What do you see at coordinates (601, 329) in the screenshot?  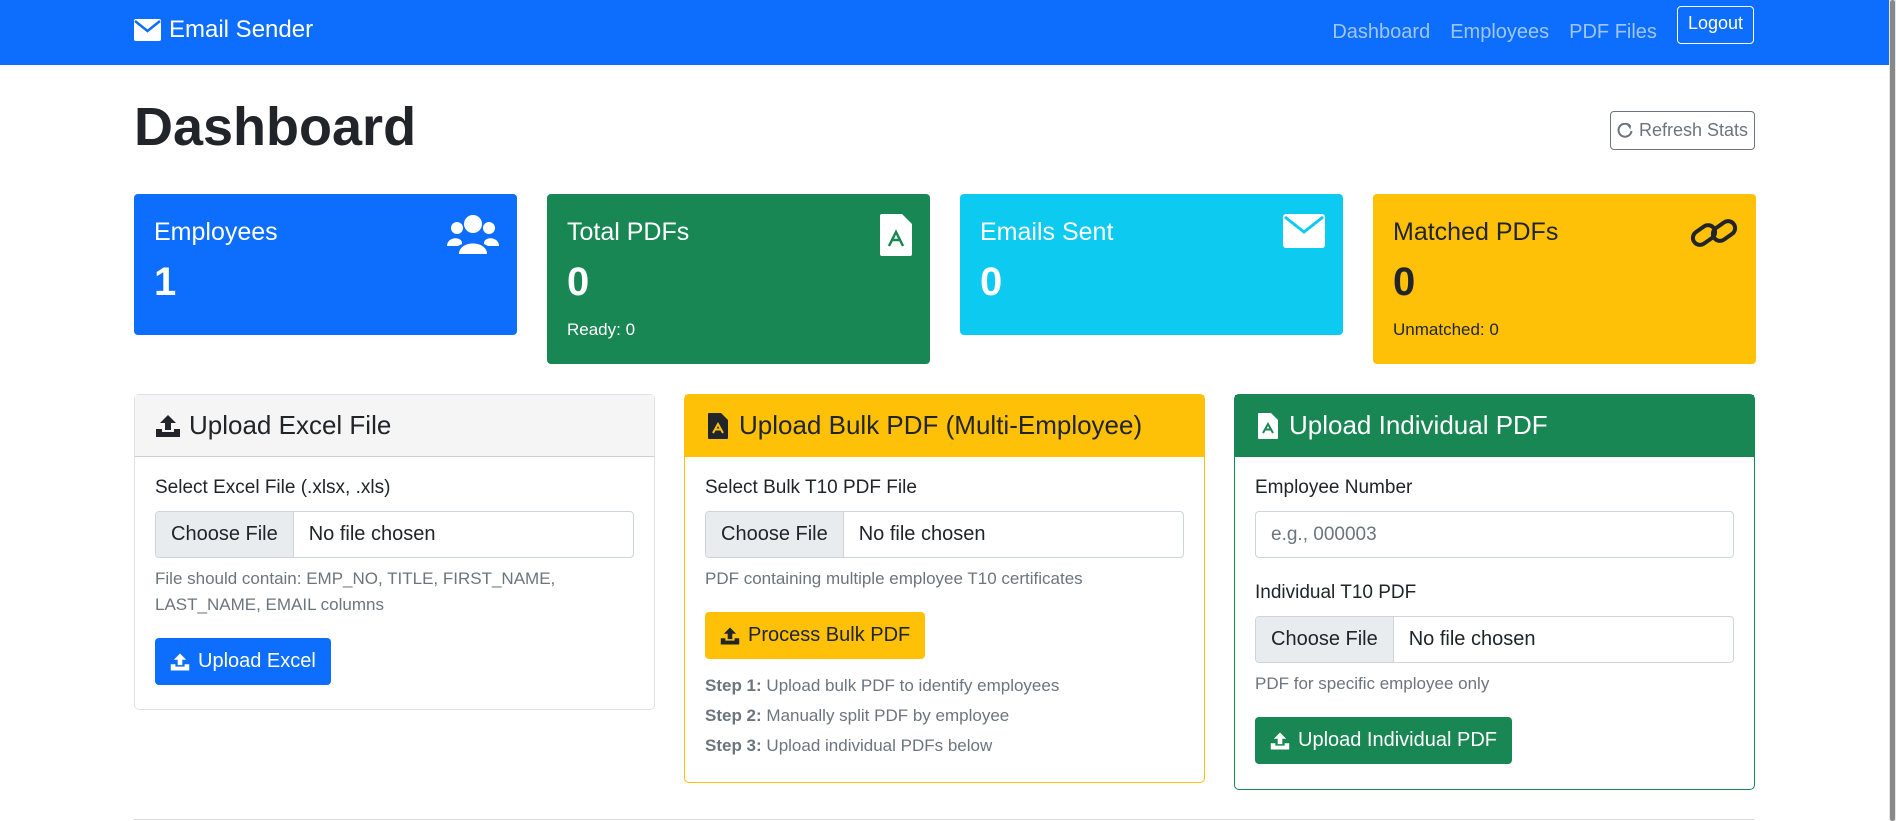 I see `stat-sub: Ready: 0` at bounding box center [601, 329].